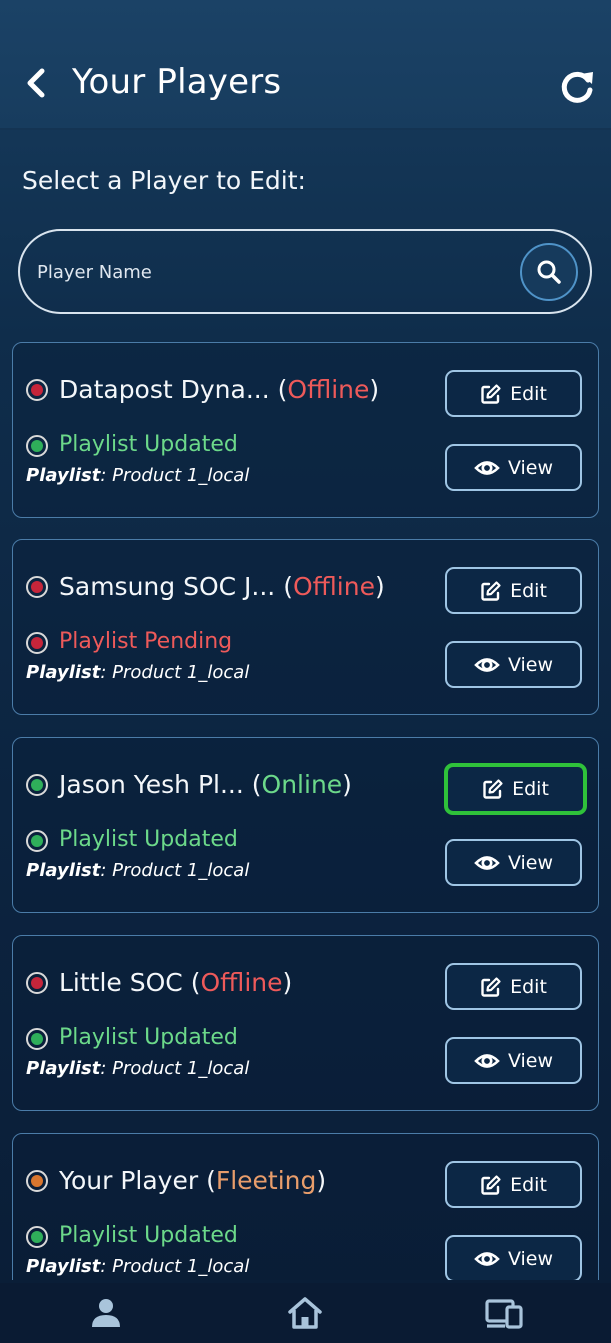  I want to click on refresh-icon, so click(577, 87).